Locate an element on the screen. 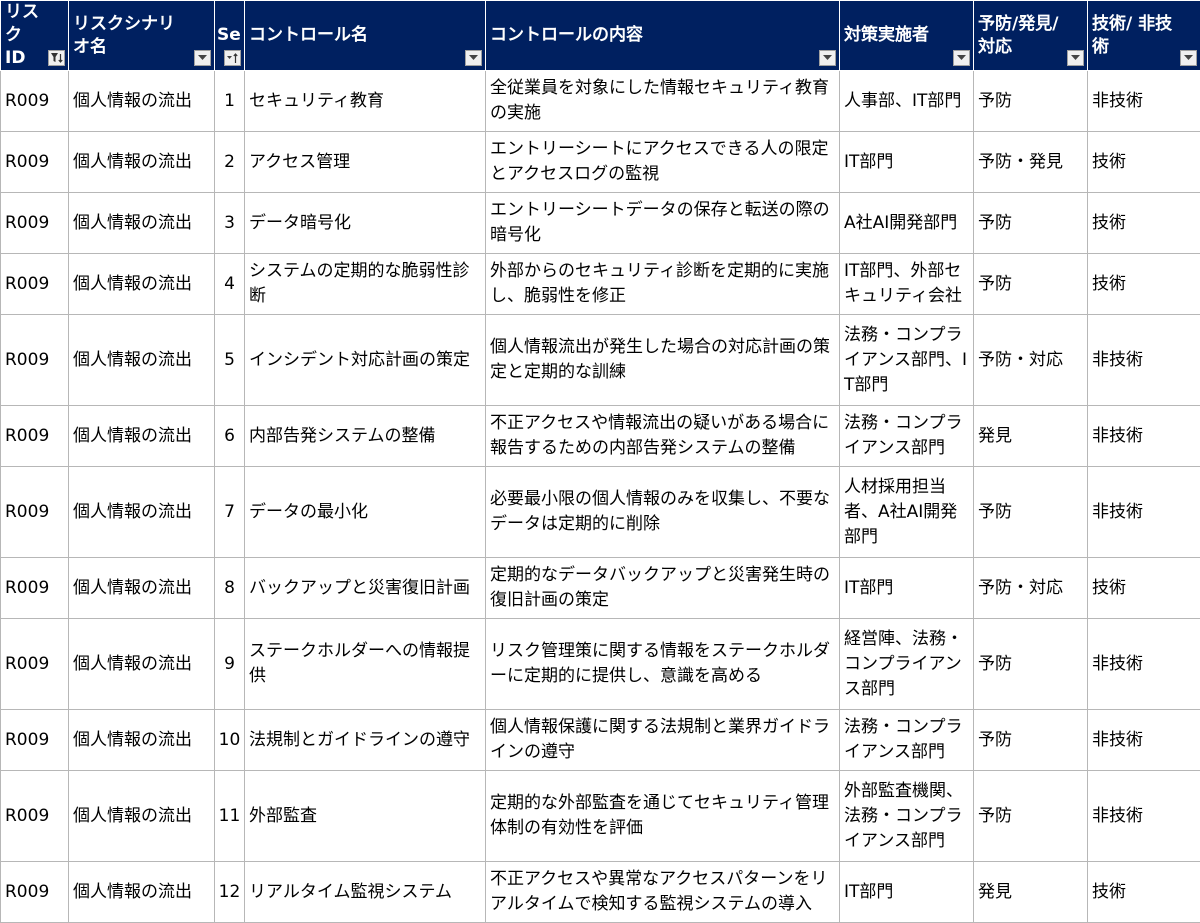  control-name-cell: システムの定期的な脆弱性診断 is located at coordinates (365, 284).